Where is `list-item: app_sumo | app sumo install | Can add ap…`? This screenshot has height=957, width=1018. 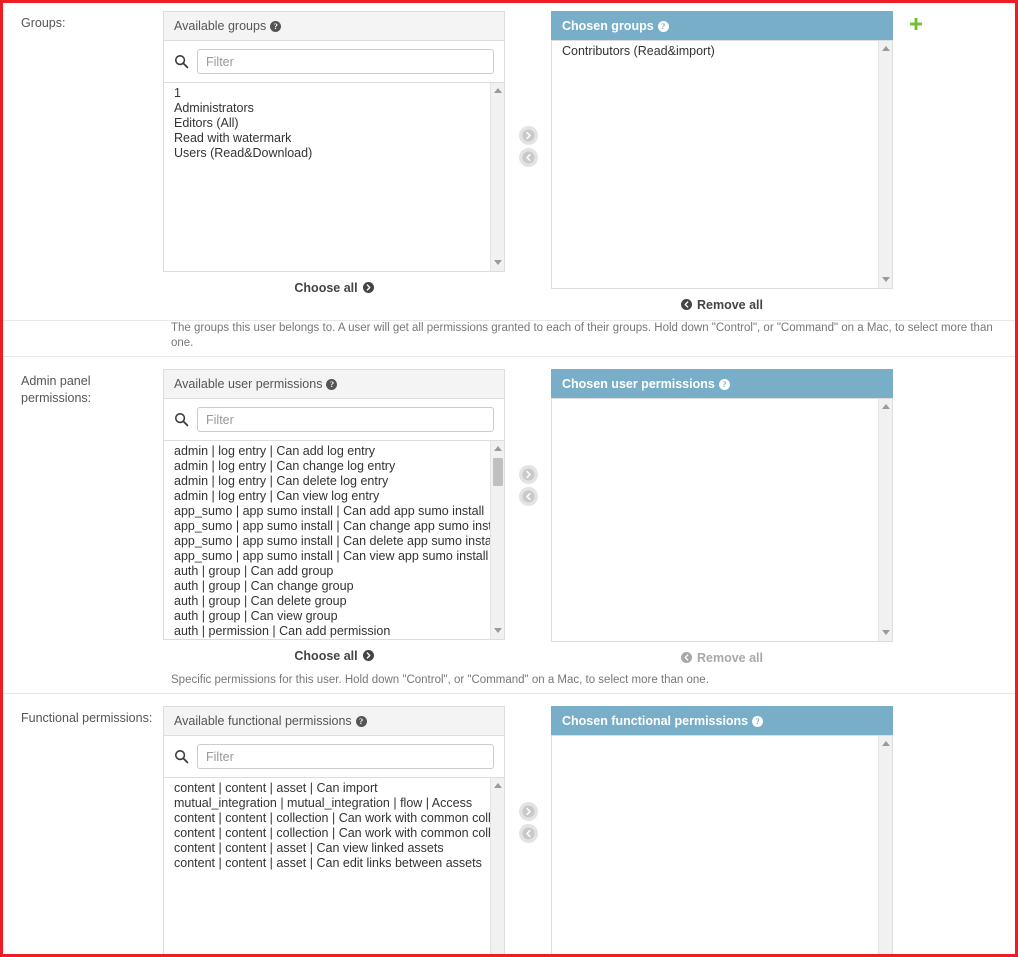
list-item: app_sumo | app sumo install | Can add ap… is located at coordinates (332, 511).